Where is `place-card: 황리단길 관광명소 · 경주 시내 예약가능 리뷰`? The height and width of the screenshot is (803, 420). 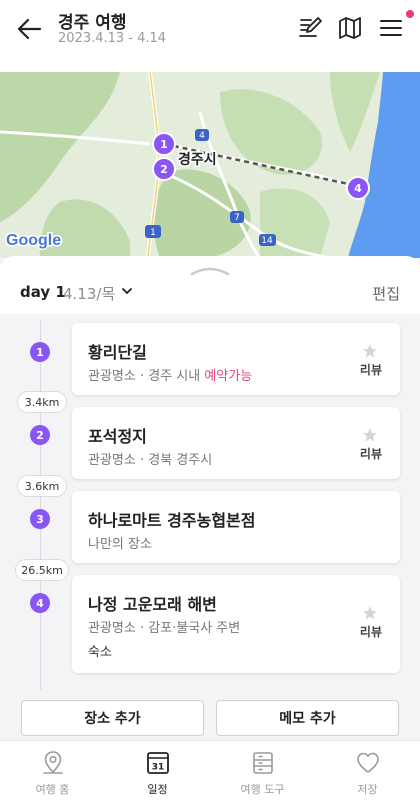
place-card: 황리단길 관광명소 · 경주 시내 예약가능 리뷰 is located at coordinates (236, 359).